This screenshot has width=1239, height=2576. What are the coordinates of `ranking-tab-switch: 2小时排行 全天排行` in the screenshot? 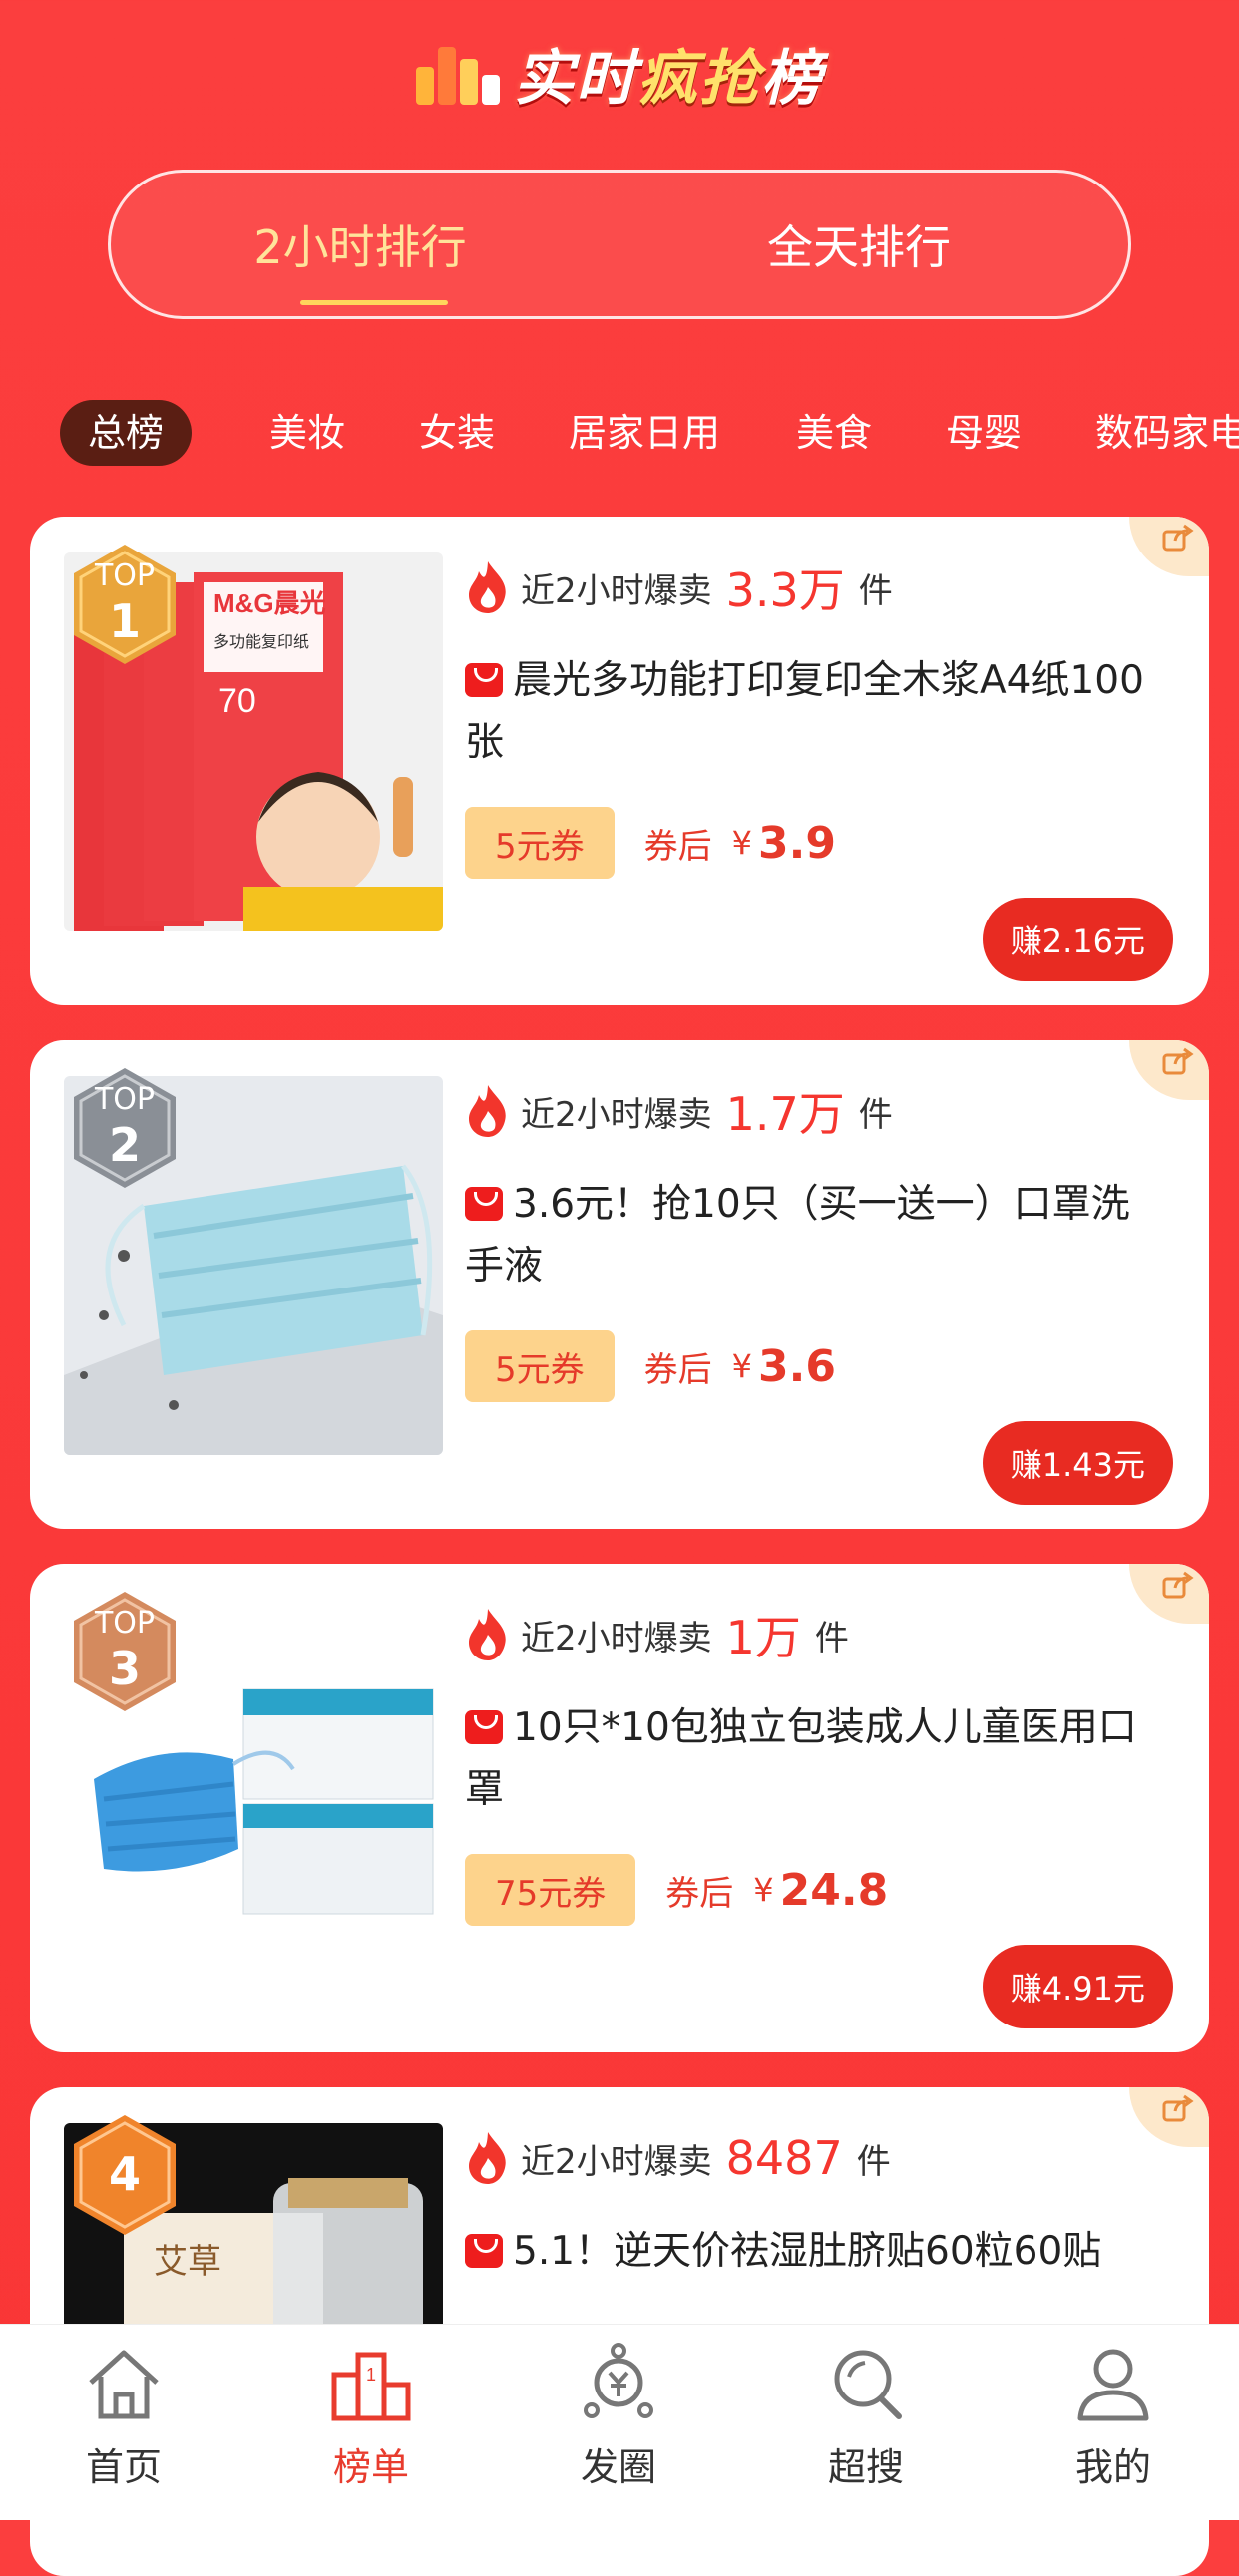 It's located at (619, 244).